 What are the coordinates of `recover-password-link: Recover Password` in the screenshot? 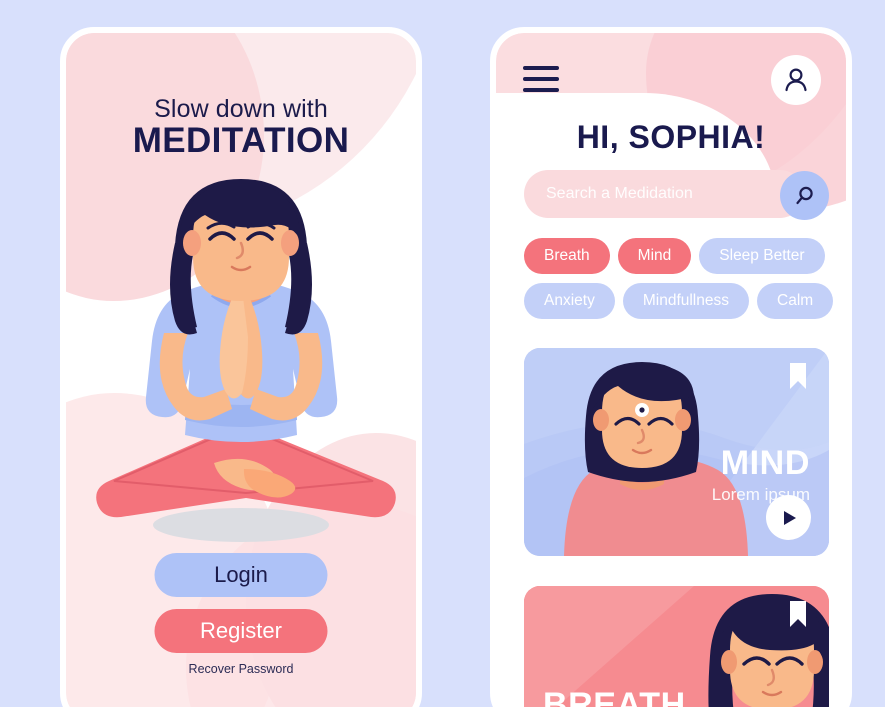 It's located at (241, 669).